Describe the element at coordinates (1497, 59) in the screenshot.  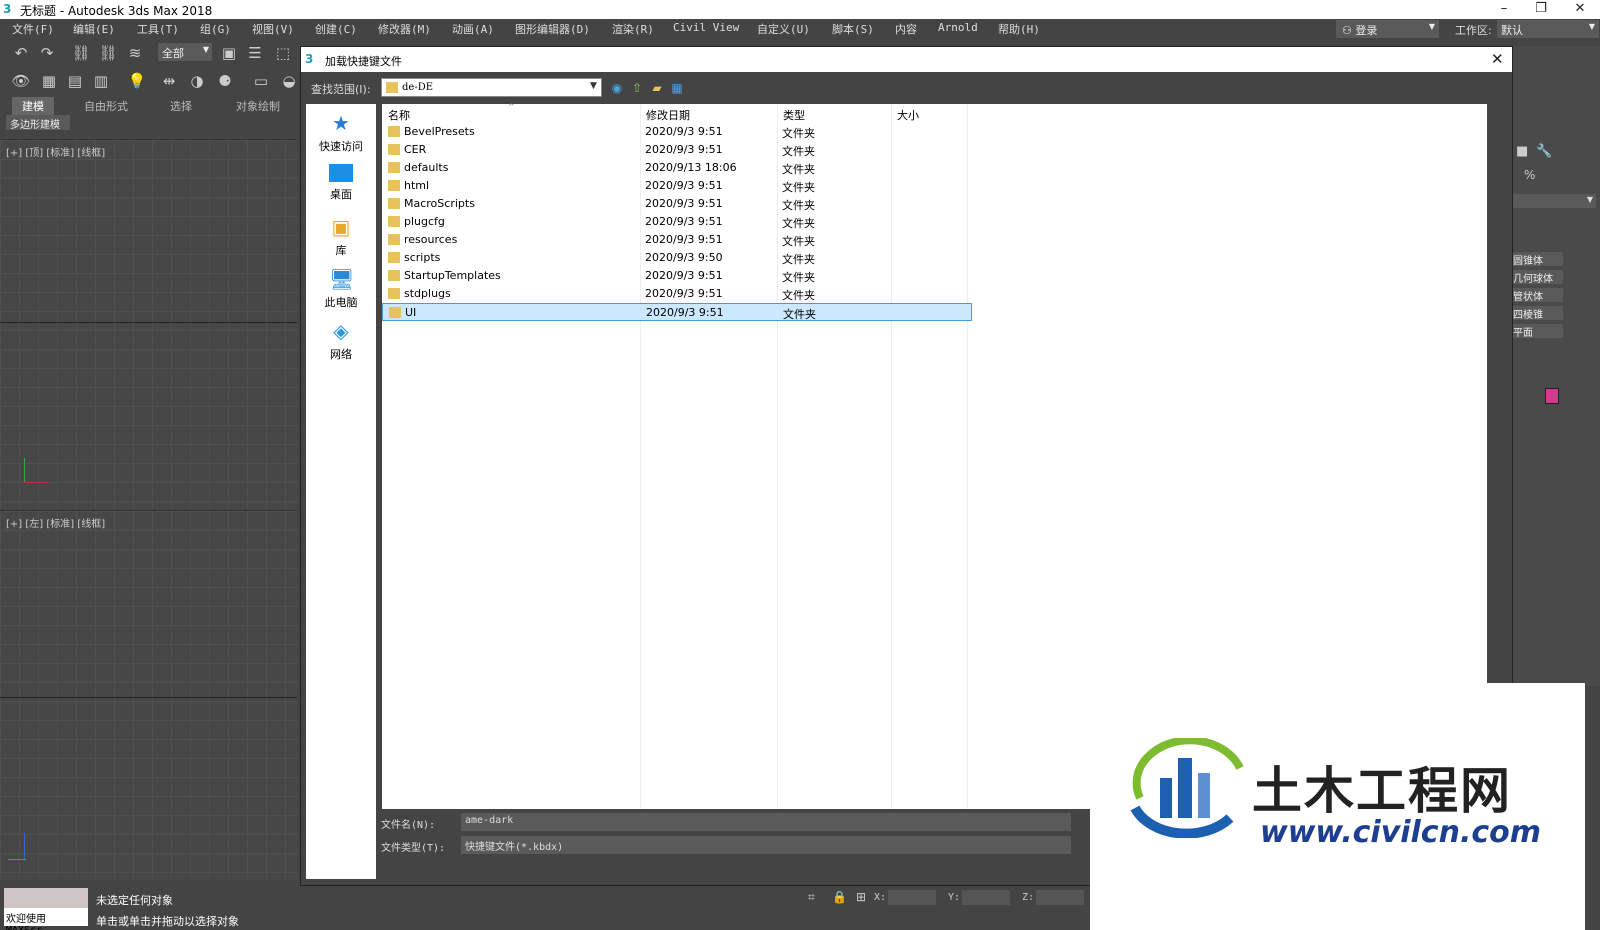
I see `dialog-close-icon: ✕` at that location.